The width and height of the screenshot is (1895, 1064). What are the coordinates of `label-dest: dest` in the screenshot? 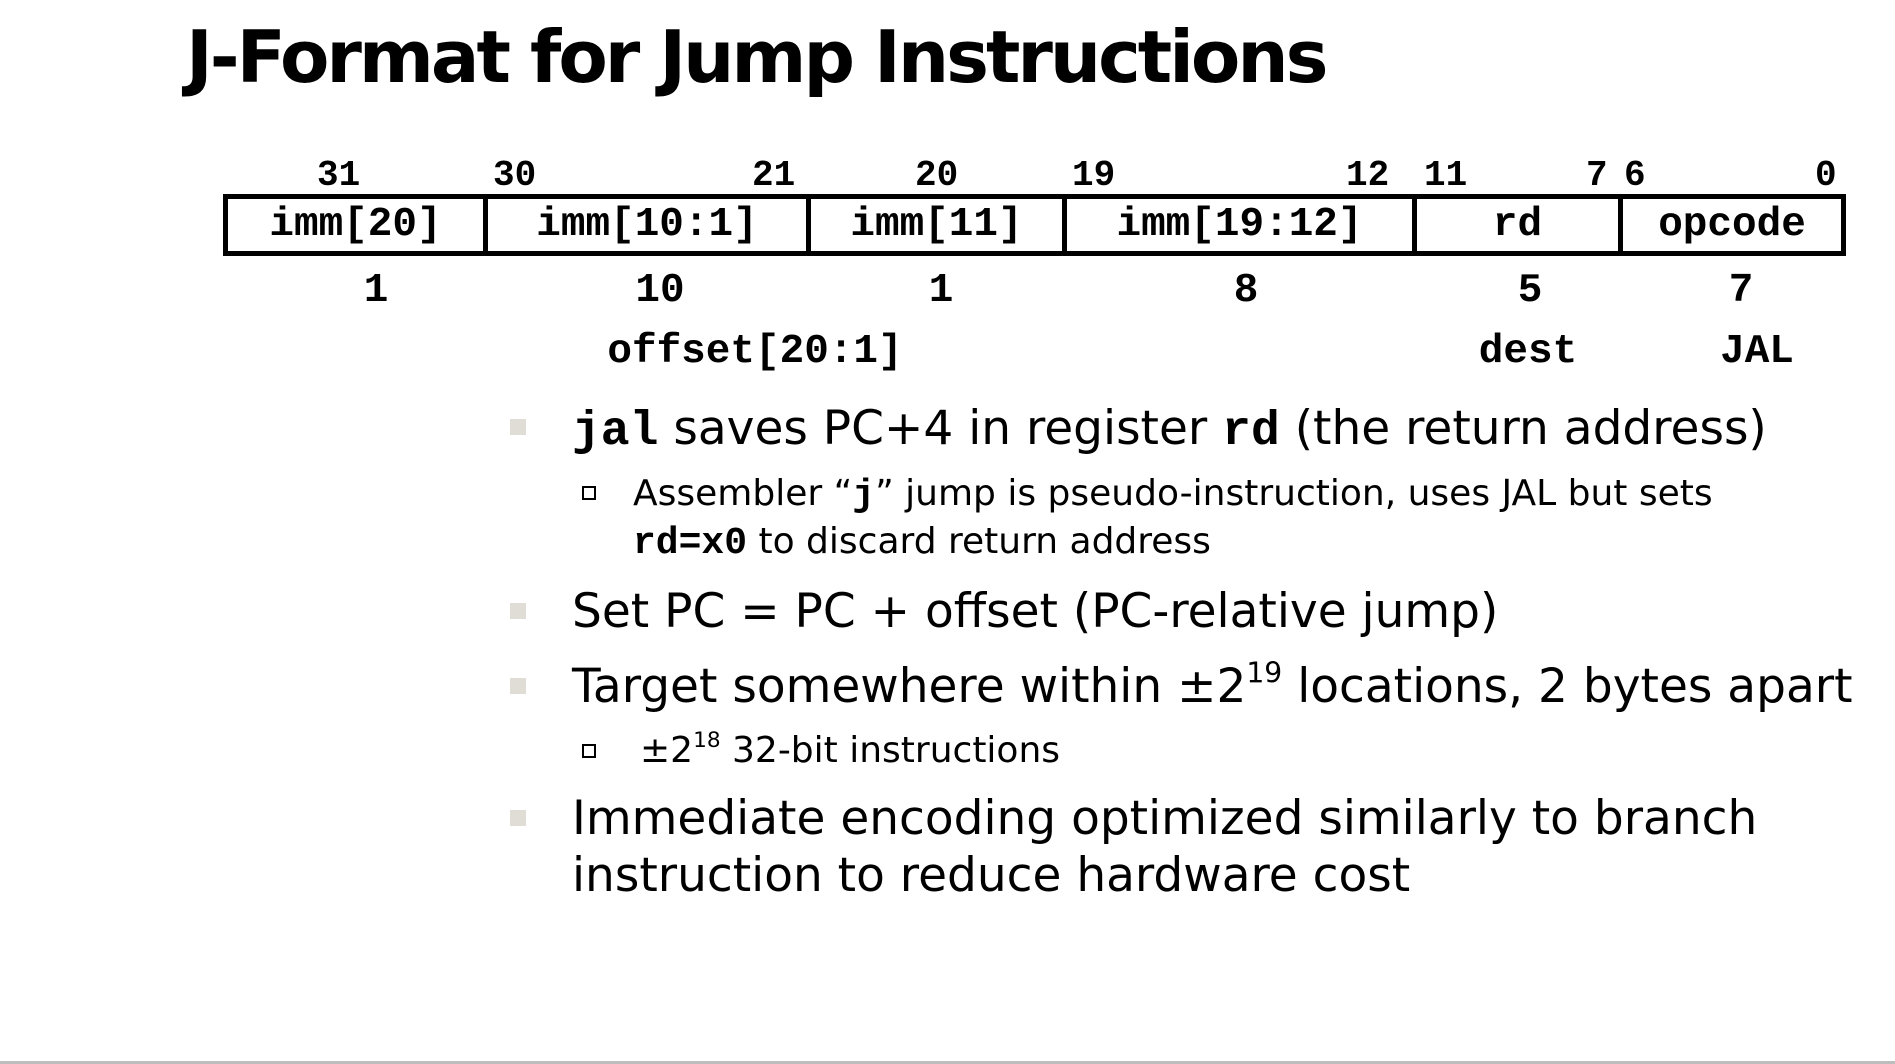 It's located at (1528, 352).